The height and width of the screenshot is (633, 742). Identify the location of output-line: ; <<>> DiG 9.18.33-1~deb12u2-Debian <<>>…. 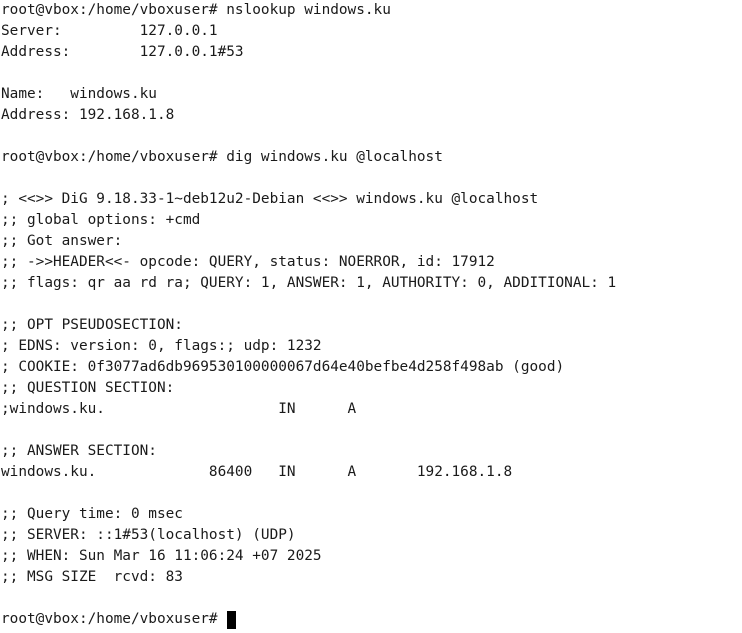
(270, 199).